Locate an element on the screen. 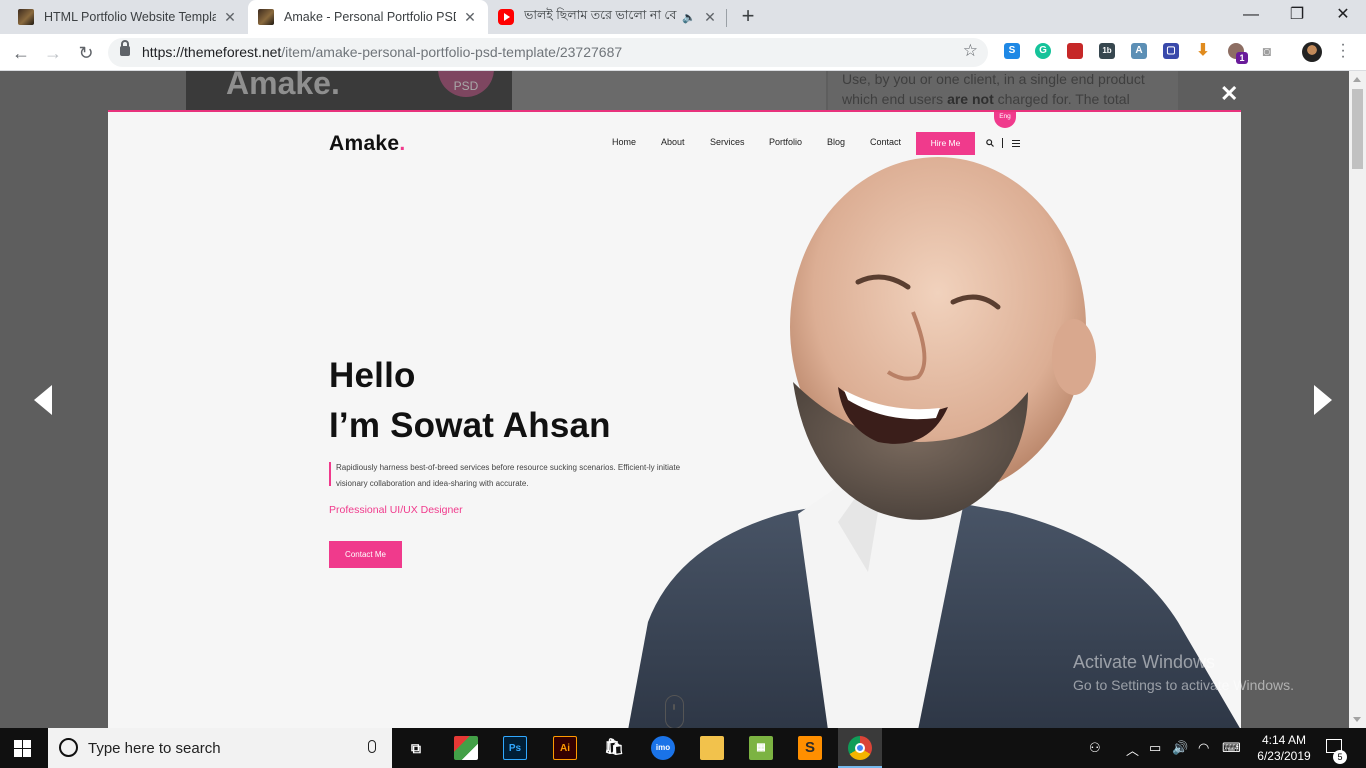 This screenshot has height=768, width=1366. background-logo: Amake. is located at coordinates (283, 86).